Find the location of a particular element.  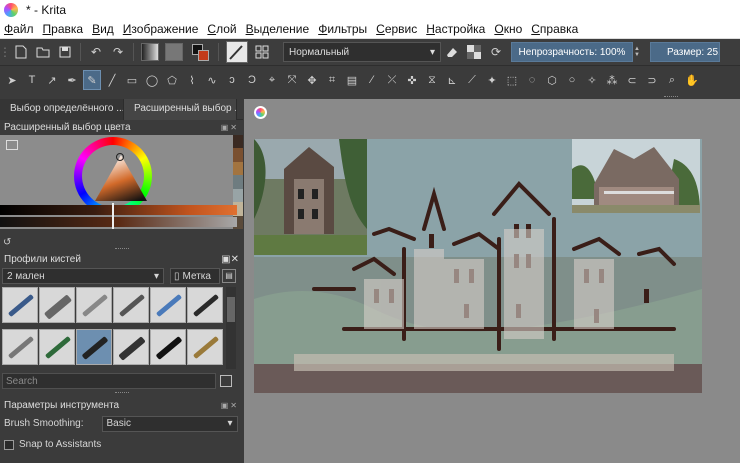

bezier-tool-icon: ∿ is located at coordinates (212, 80).